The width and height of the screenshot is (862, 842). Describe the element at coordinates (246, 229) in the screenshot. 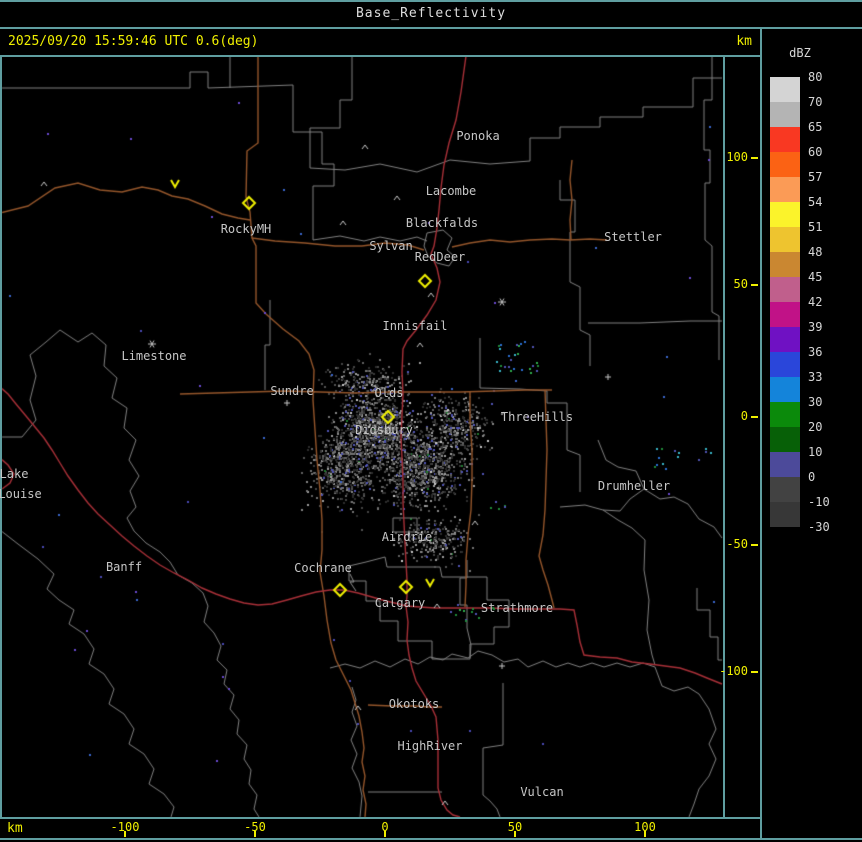

I see `city-label: RockyMH` at that location.